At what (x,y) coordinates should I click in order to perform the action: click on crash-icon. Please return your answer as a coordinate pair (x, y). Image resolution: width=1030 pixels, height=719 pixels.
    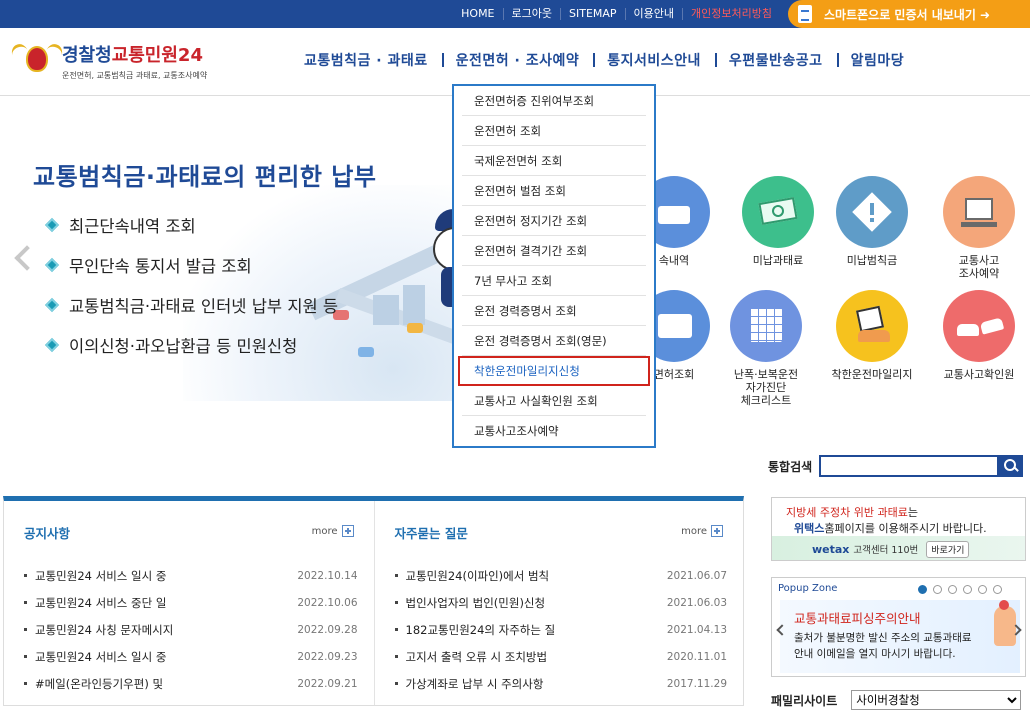
    Looking at the image, I should click on (979, 326).